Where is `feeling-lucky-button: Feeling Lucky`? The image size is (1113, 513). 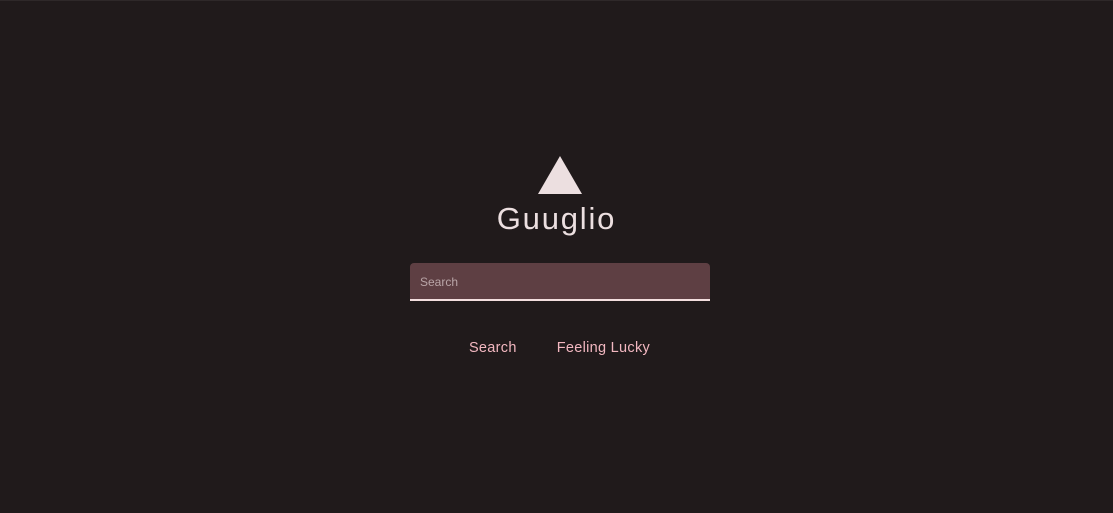 feeling-lucky-button: Feeling Lucky is located at coordinates (603, 348).